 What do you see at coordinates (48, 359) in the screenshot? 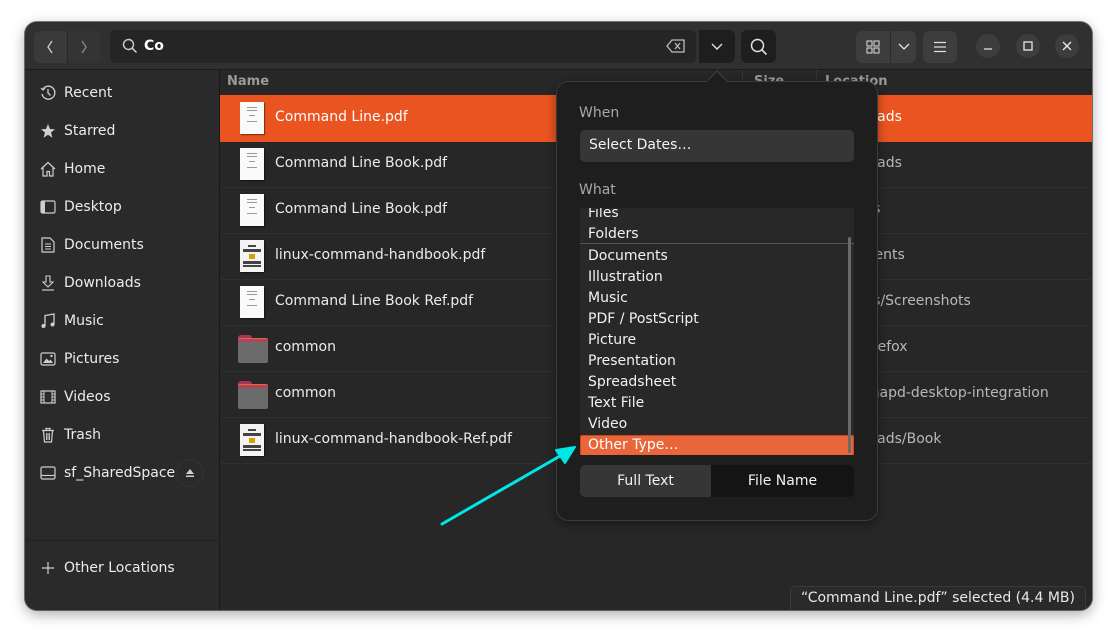
I see `picture-icon` at bounding box center [48, 359].